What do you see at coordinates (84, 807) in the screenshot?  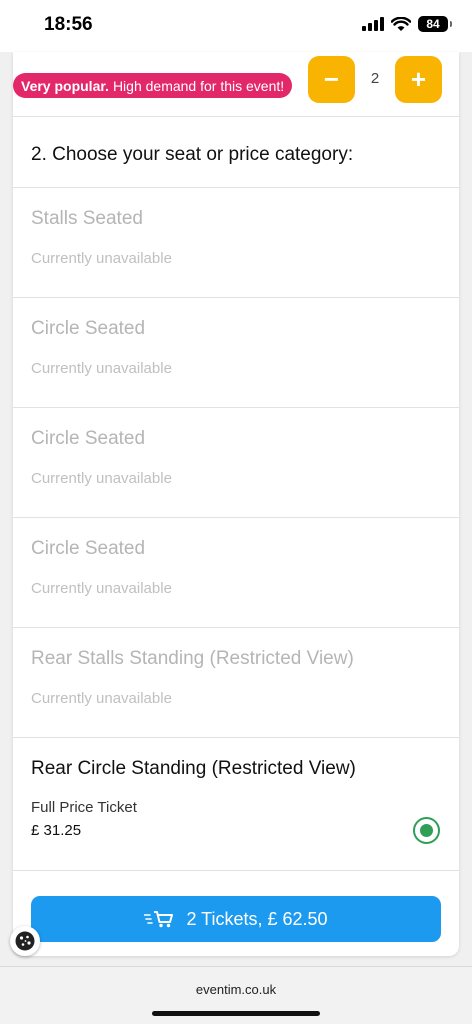 I see `ticket-type-label: Full Price Ticket` at bounding box center [84, 807].